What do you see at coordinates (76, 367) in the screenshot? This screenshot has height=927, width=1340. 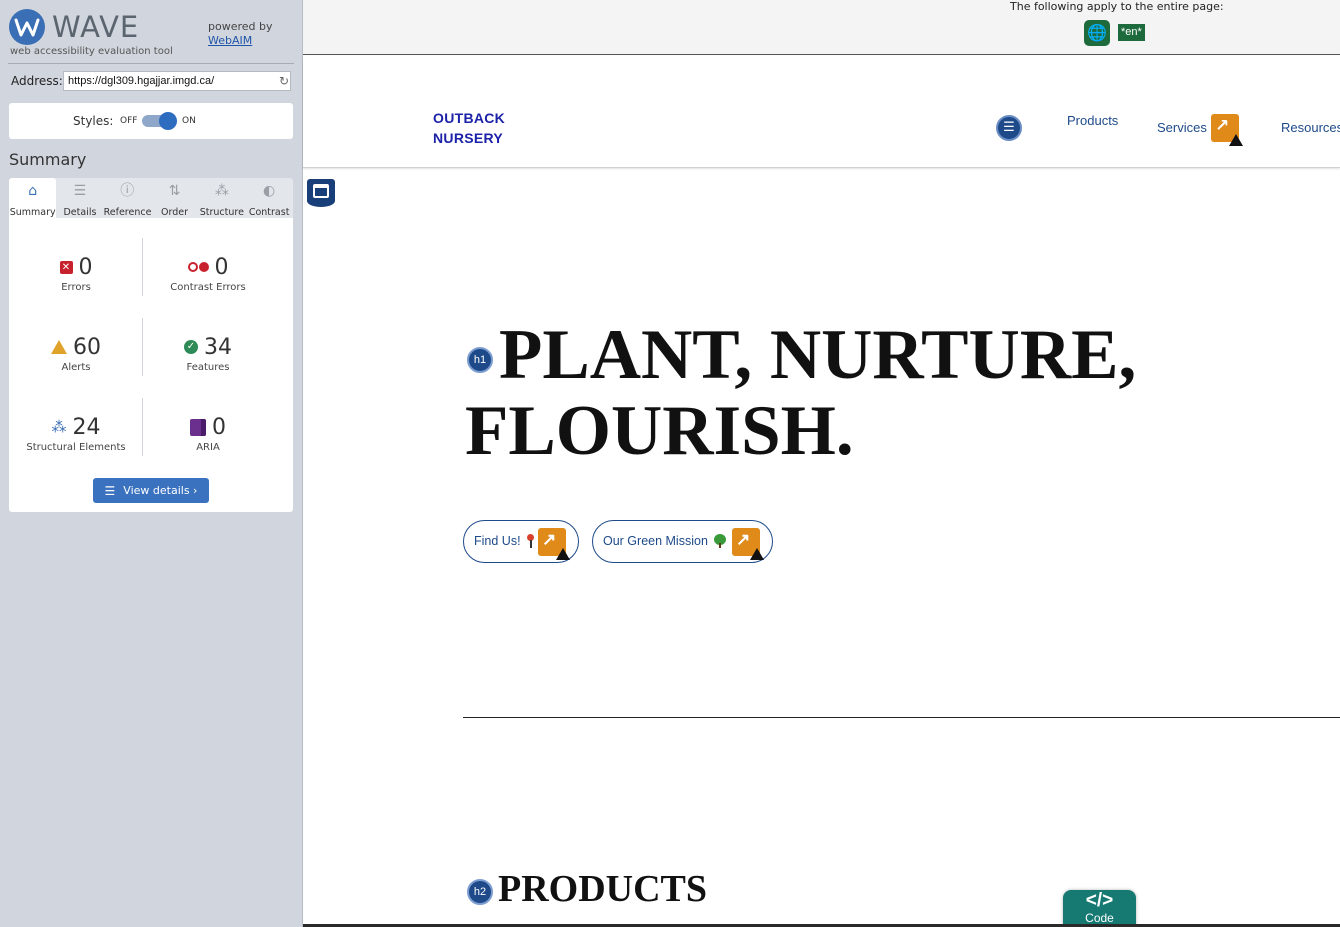 I see `alerts-label: Alerts` at bounding box center [76, 367].